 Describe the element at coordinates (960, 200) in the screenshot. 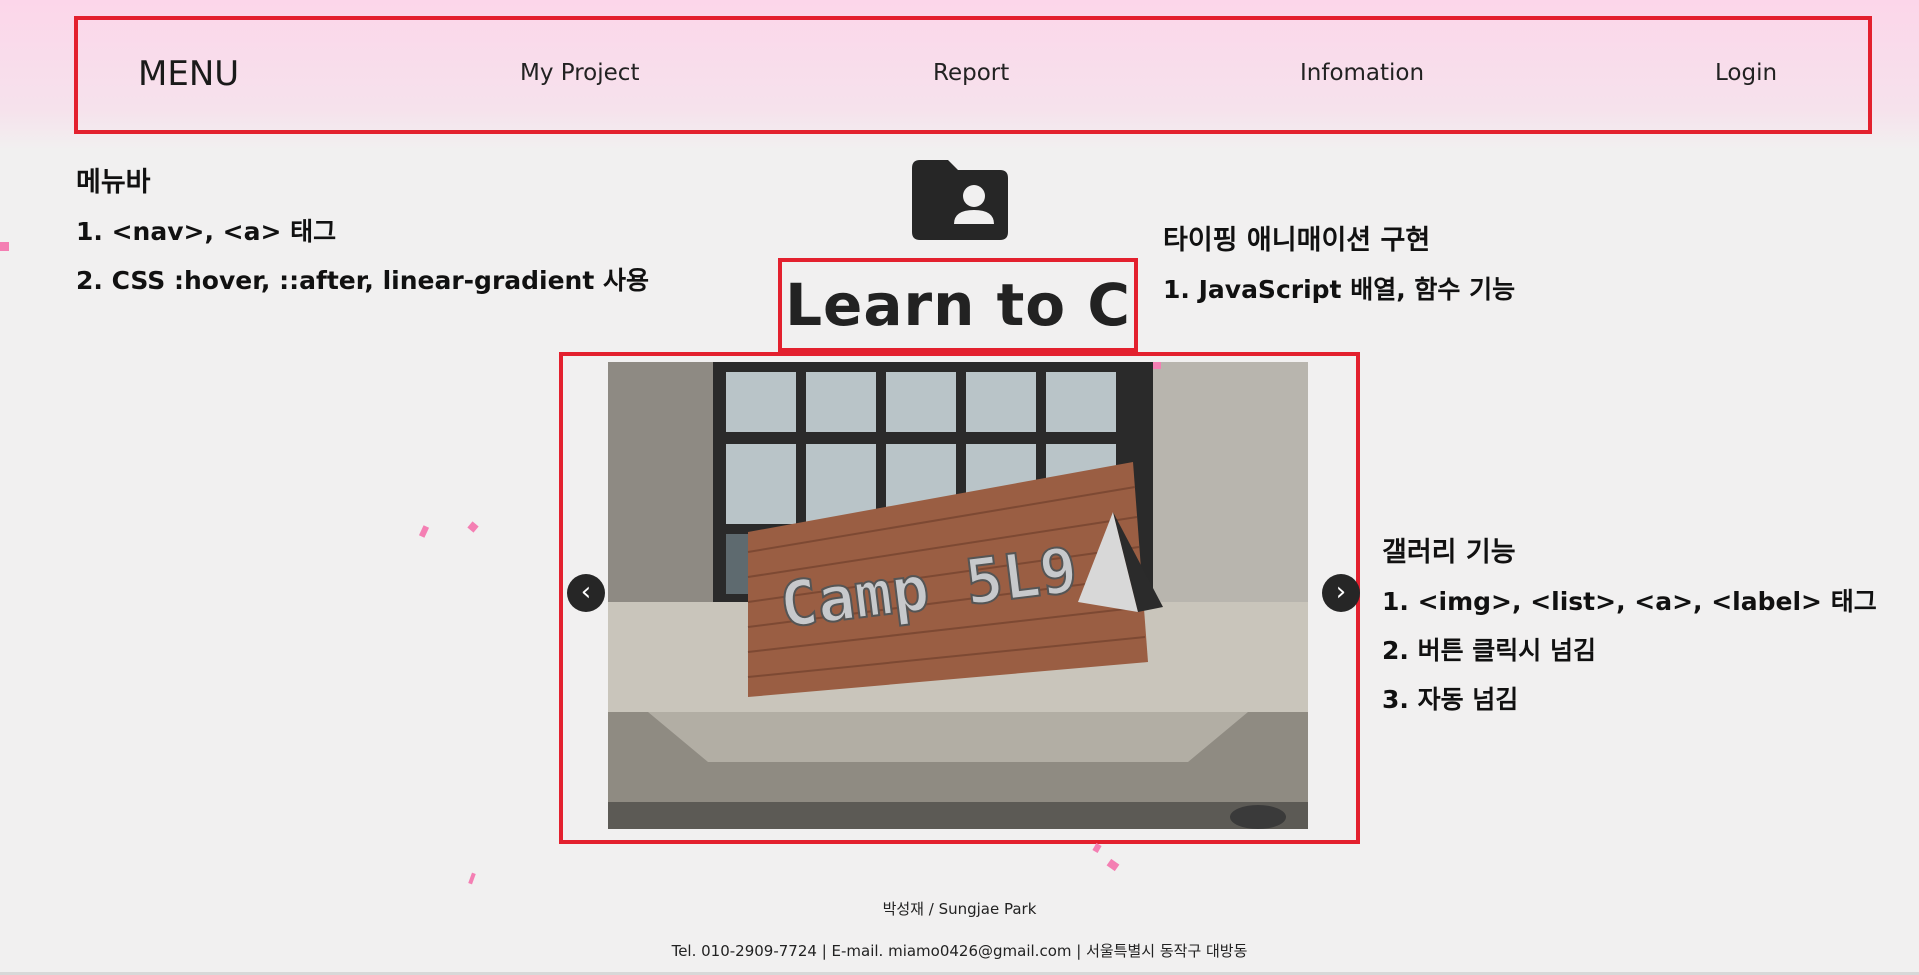

I see `folder-user-icon` at that location.